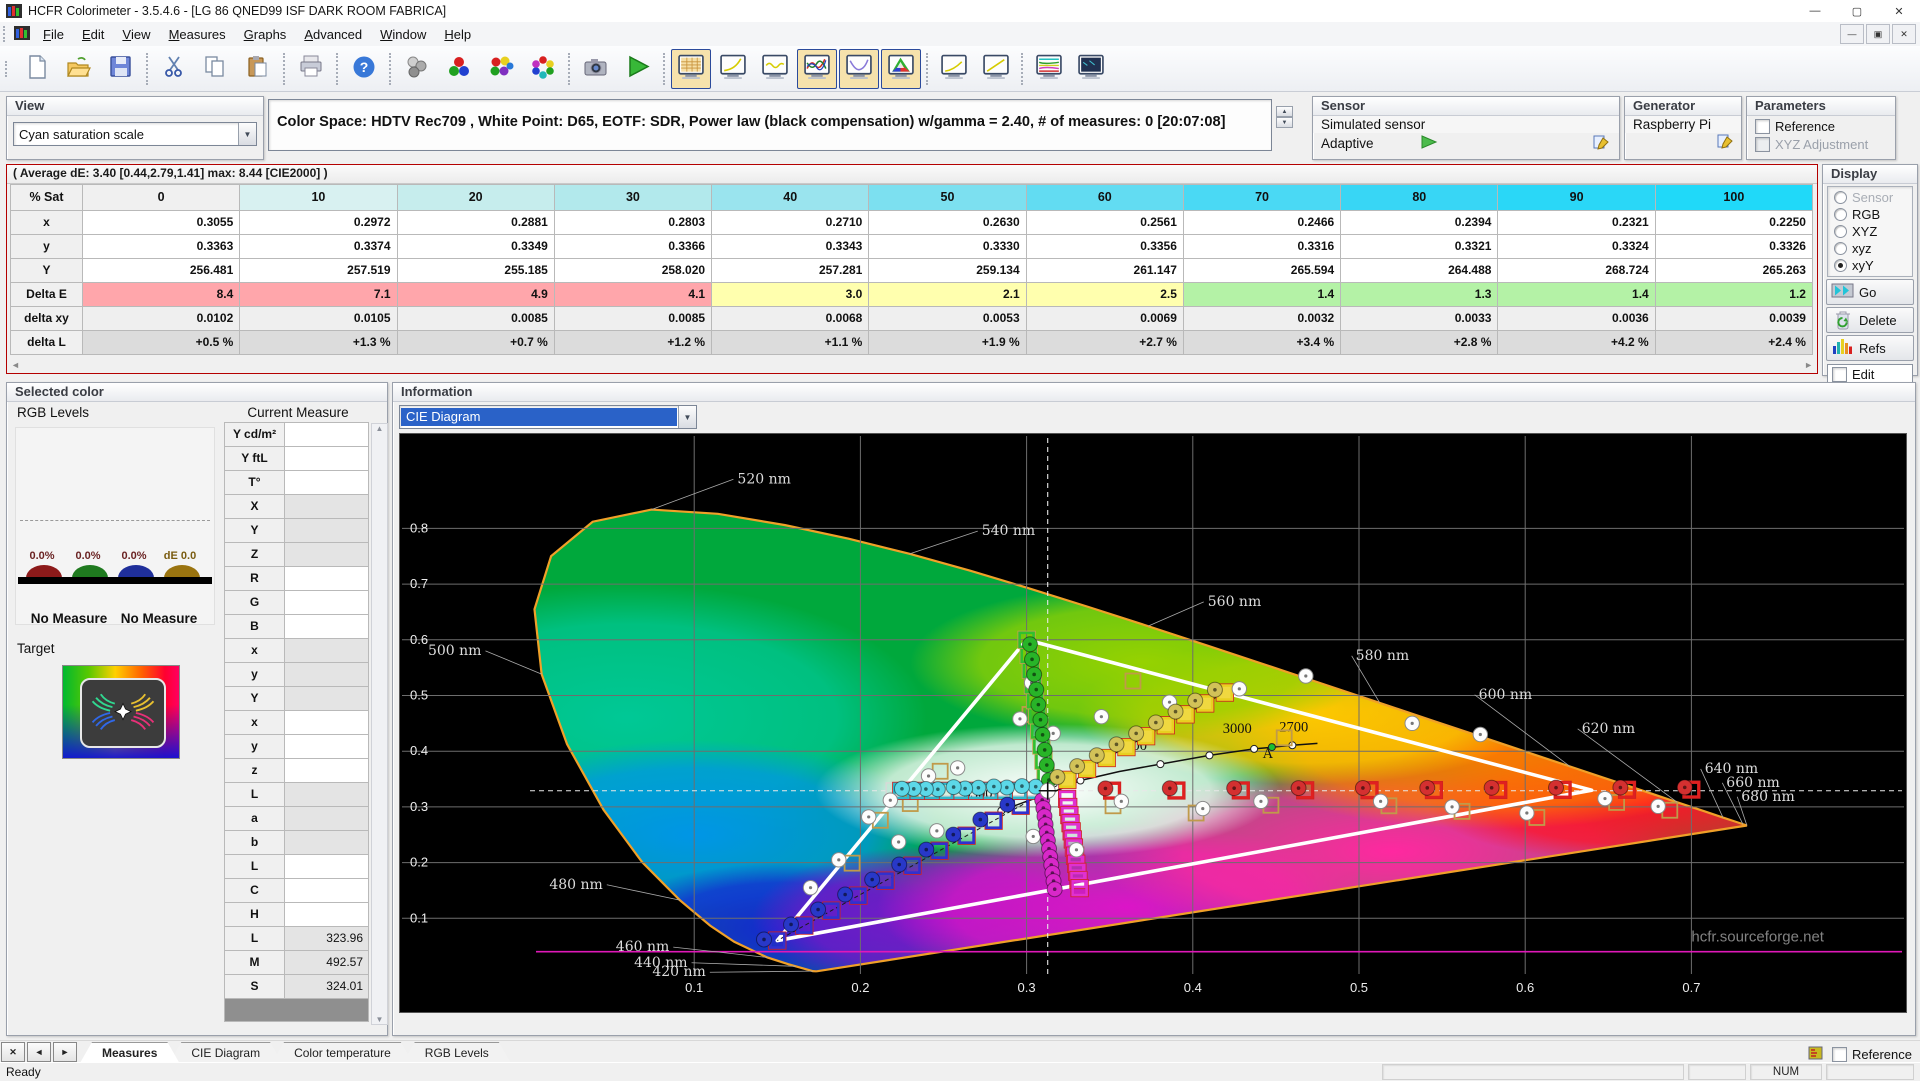  What do you see at coordinates (364, 69) in the screenshot?
I see `help-button: ?` at bounding box center [364, 69].